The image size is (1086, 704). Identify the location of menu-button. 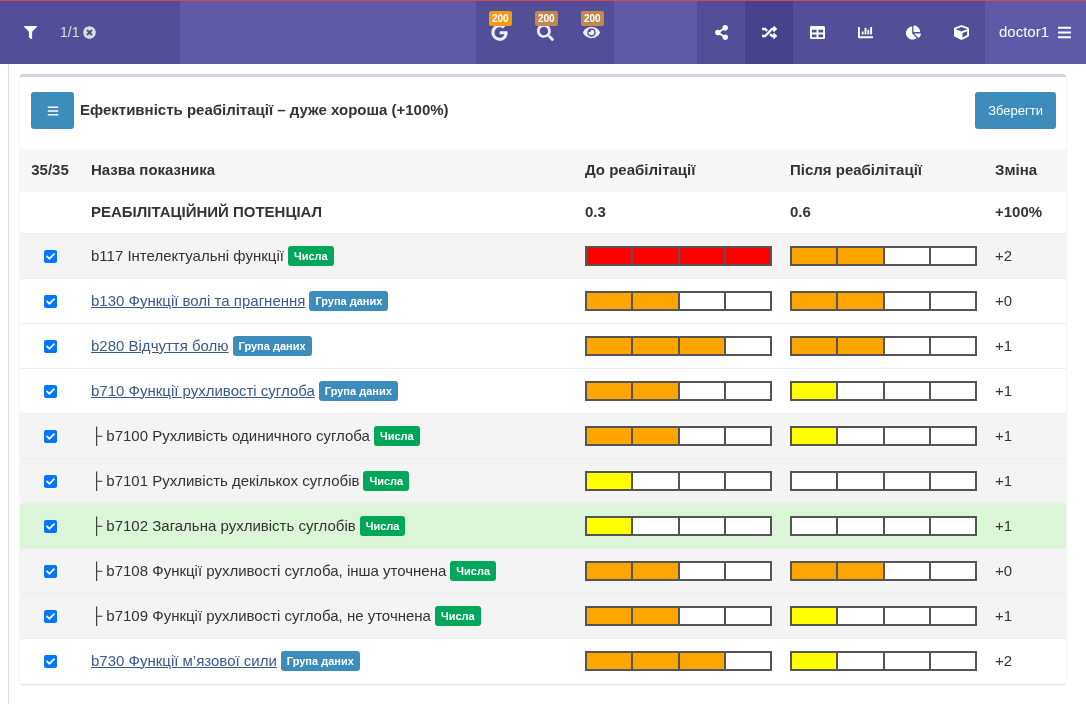
(52, 110).